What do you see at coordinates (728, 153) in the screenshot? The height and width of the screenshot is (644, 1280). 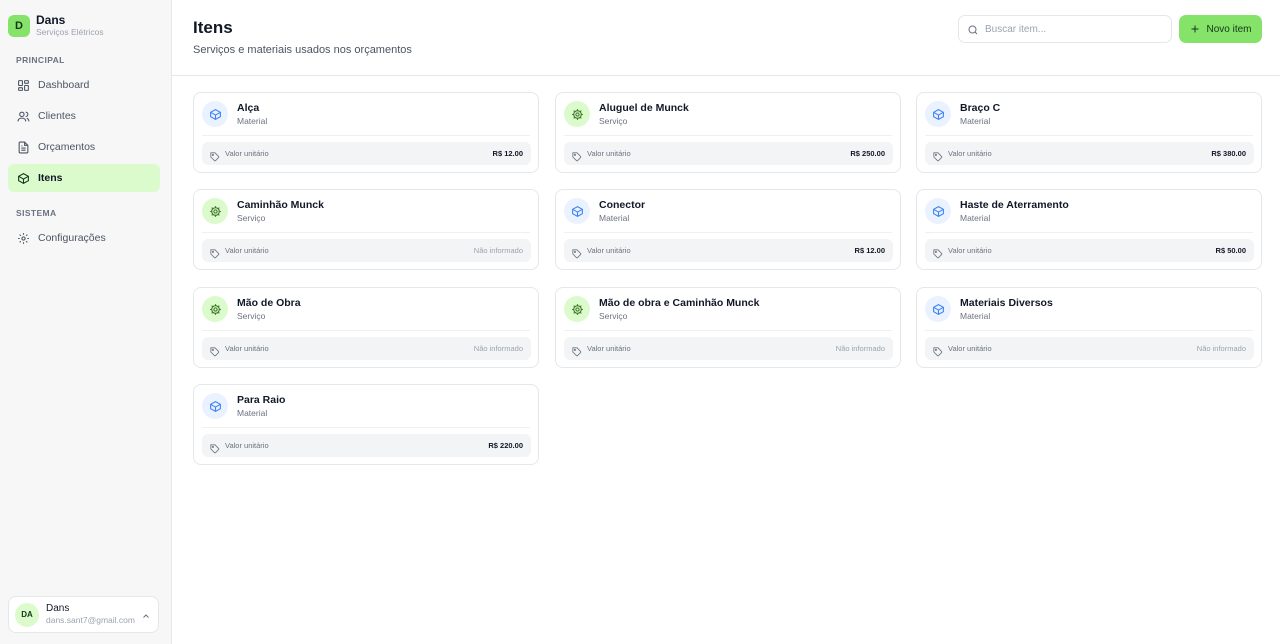 I see `item-price-row: Valor unitário R$ 250.00` at bounding box center [728, 153].